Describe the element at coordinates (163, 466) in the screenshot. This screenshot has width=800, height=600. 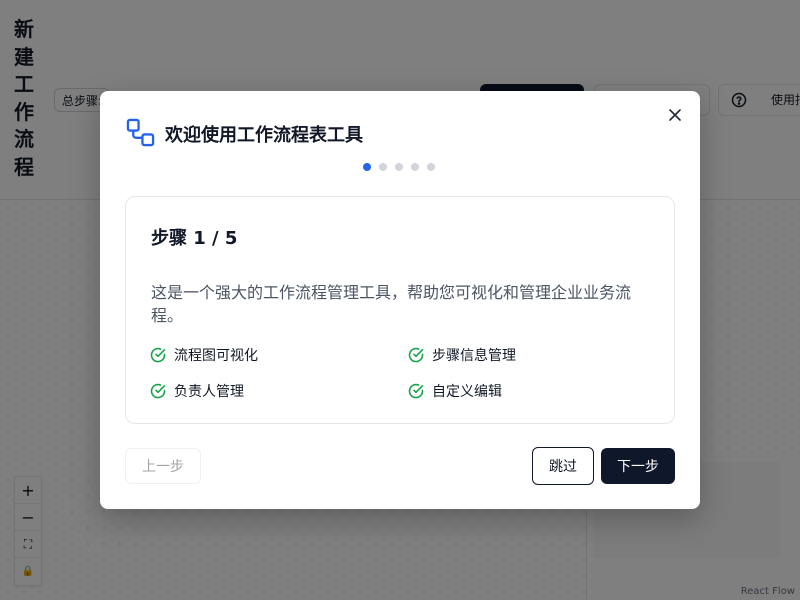
I see `previous-button: 上一步` at that location.